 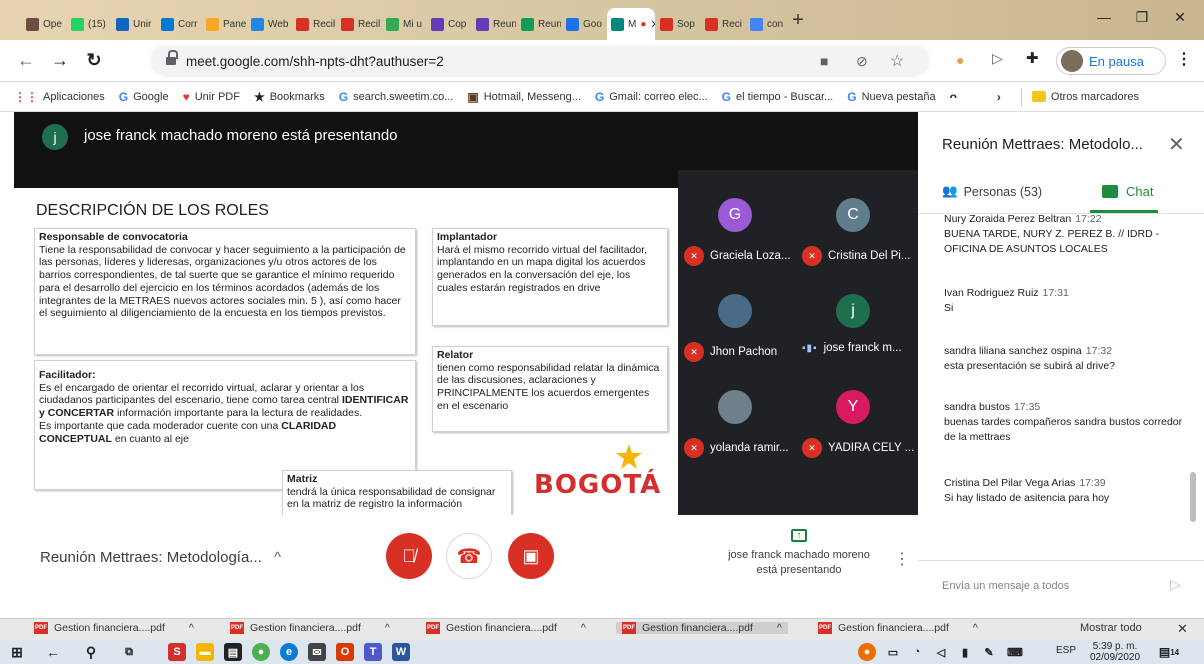 I want to click on other-bookmarks: Otros marcadores, so click(x=1085, y=97).